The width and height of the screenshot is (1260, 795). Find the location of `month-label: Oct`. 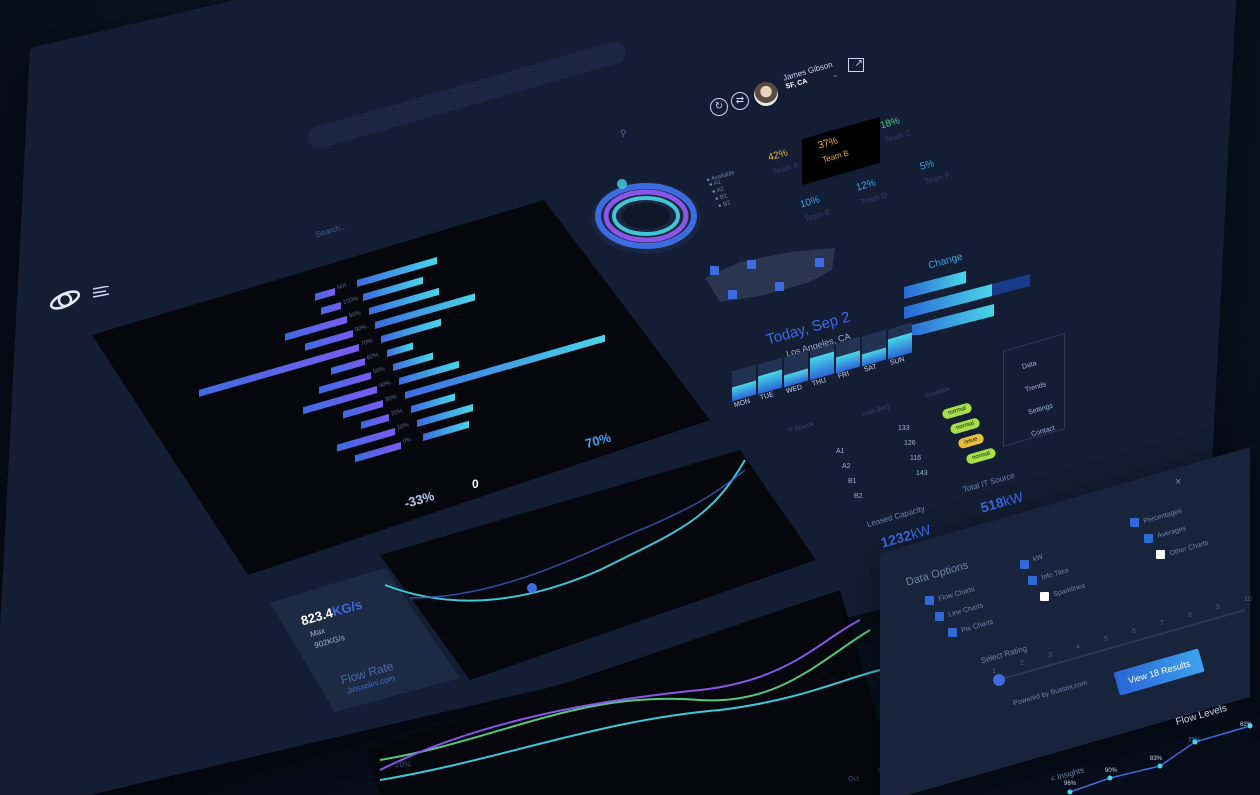

month-label: Oct is located at coordinates (853, 779).